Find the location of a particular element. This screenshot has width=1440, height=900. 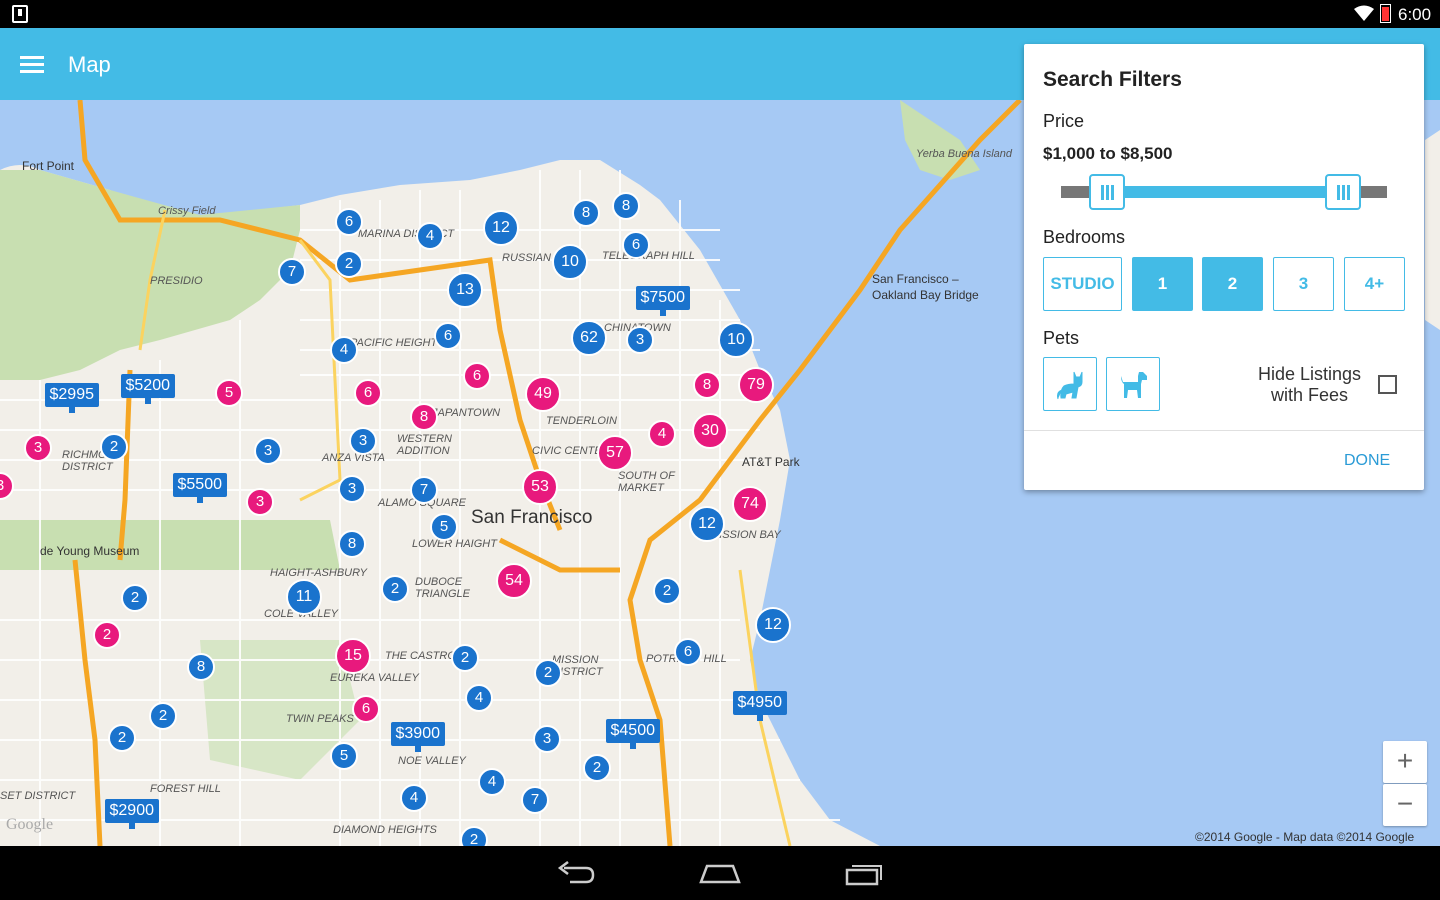

bedroom-studio-button: STUDIO is located at coordinates (1082, 284).